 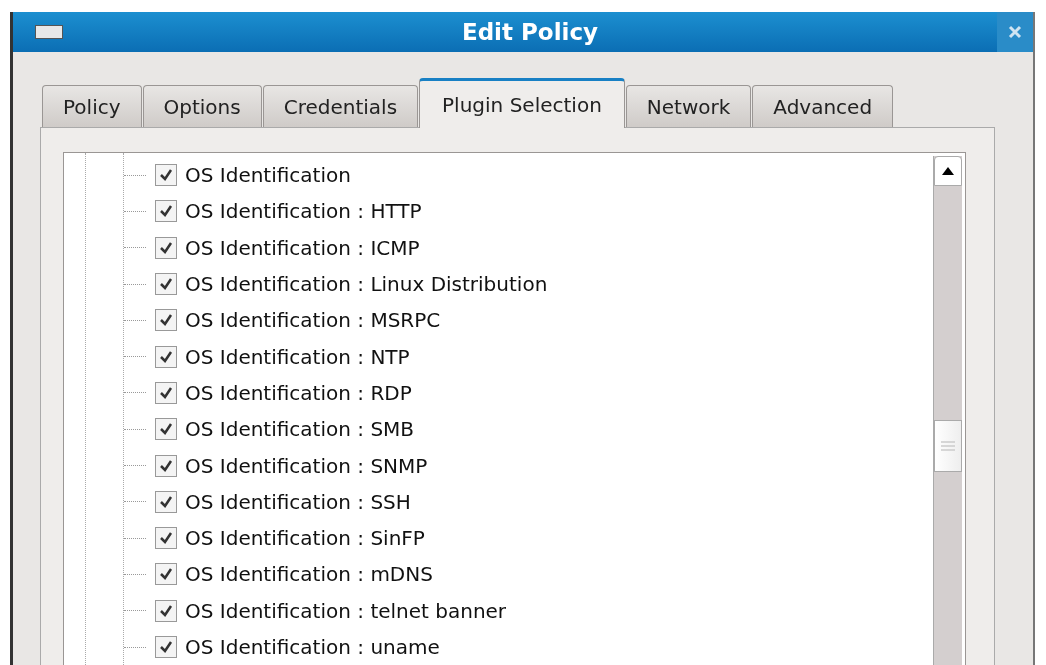 What do you see at coordinates (268, 175) in the screenshot?
I see `plugin-label: OS Identification` at bounding box center [268, 175].